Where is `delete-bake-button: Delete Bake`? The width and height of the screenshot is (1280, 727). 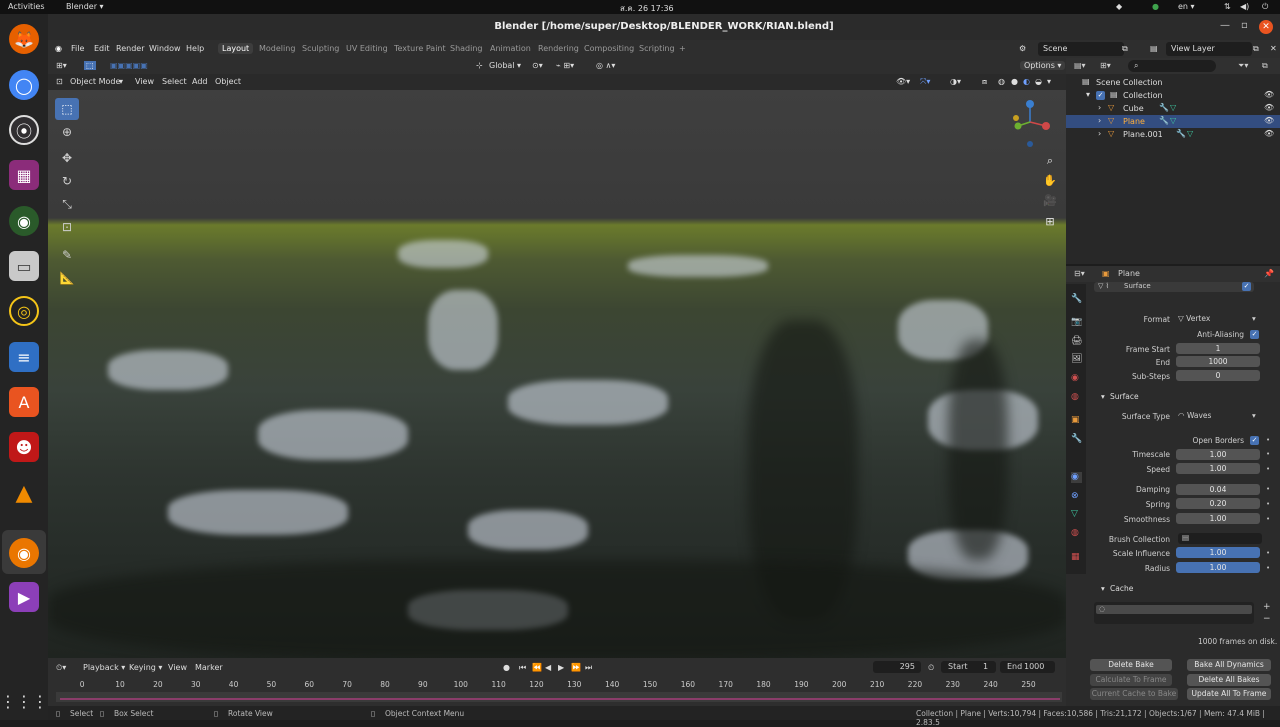 delete-bake-button: Delete Bake is located at coordinates (1131, 665).